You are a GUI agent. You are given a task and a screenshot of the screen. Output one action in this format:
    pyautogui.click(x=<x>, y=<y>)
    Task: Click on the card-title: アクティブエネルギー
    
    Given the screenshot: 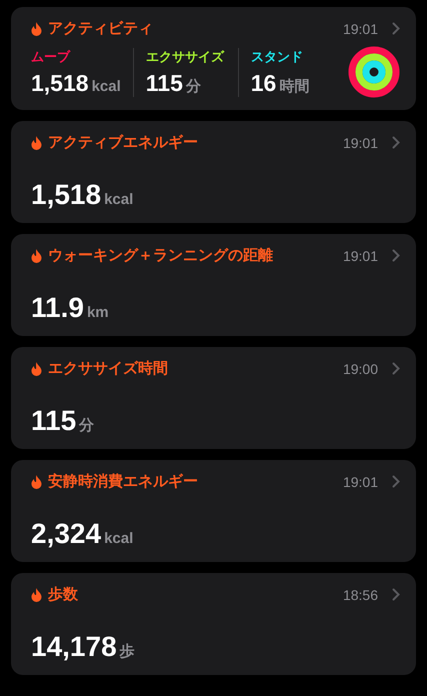 What is the action you would take?
    pyautogui.click(x=123, y=142)
    